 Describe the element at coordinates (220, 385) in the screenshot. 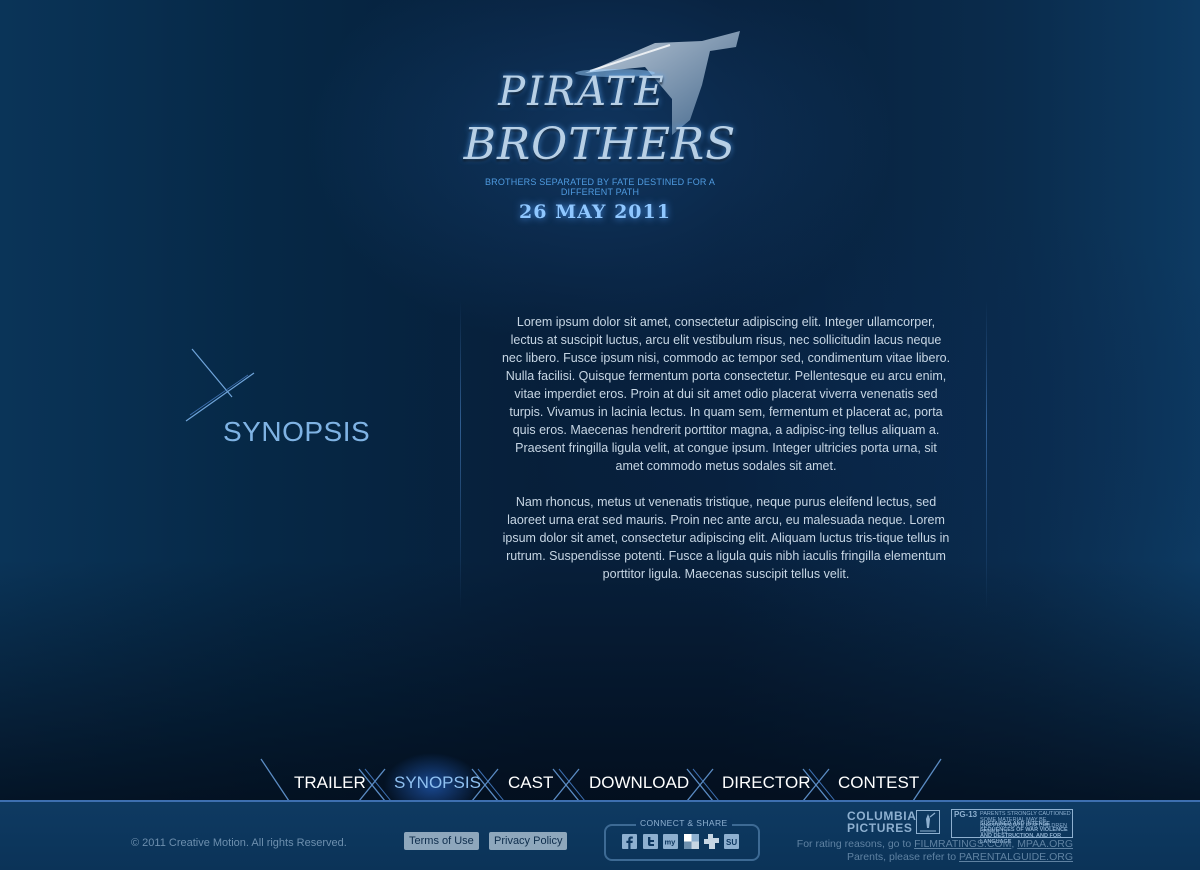

I see `crossed-swords-icon` at that location.